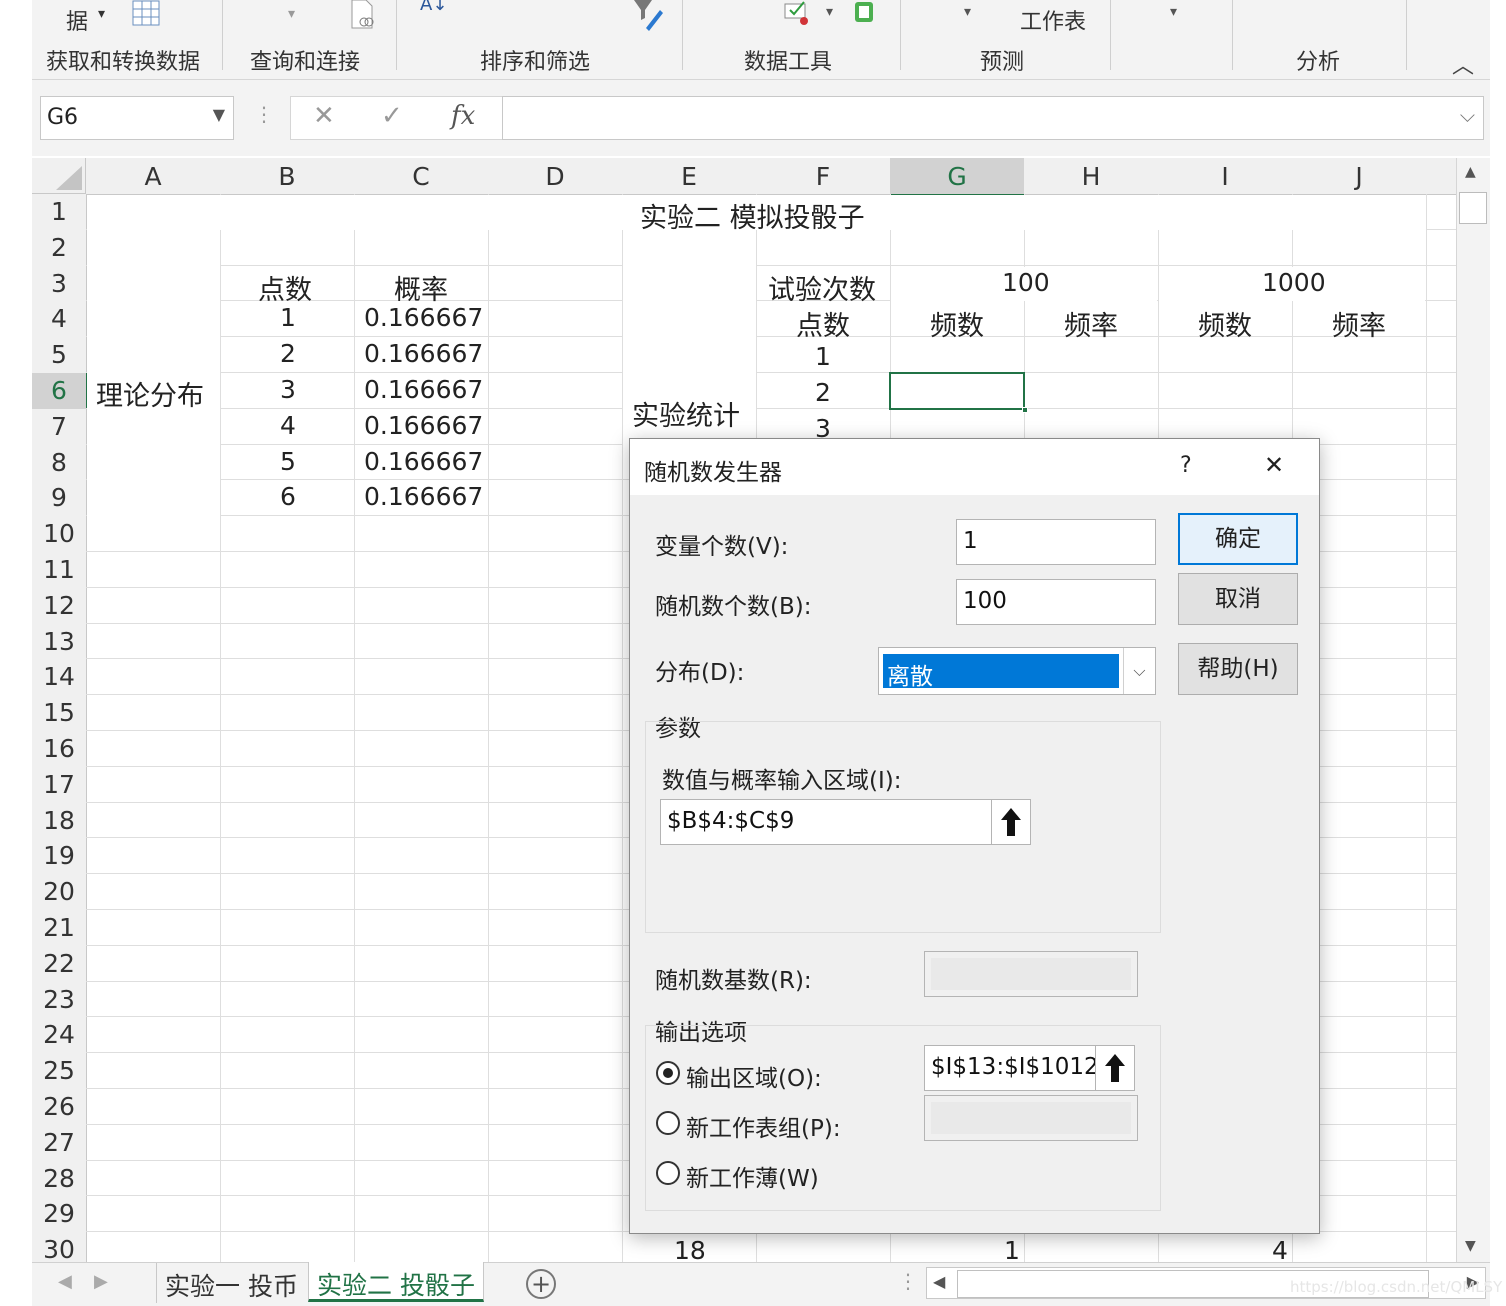 The height and width of the screenshot is (1306, 1506). I want to click on edit-links-icon, so click(362, 15).